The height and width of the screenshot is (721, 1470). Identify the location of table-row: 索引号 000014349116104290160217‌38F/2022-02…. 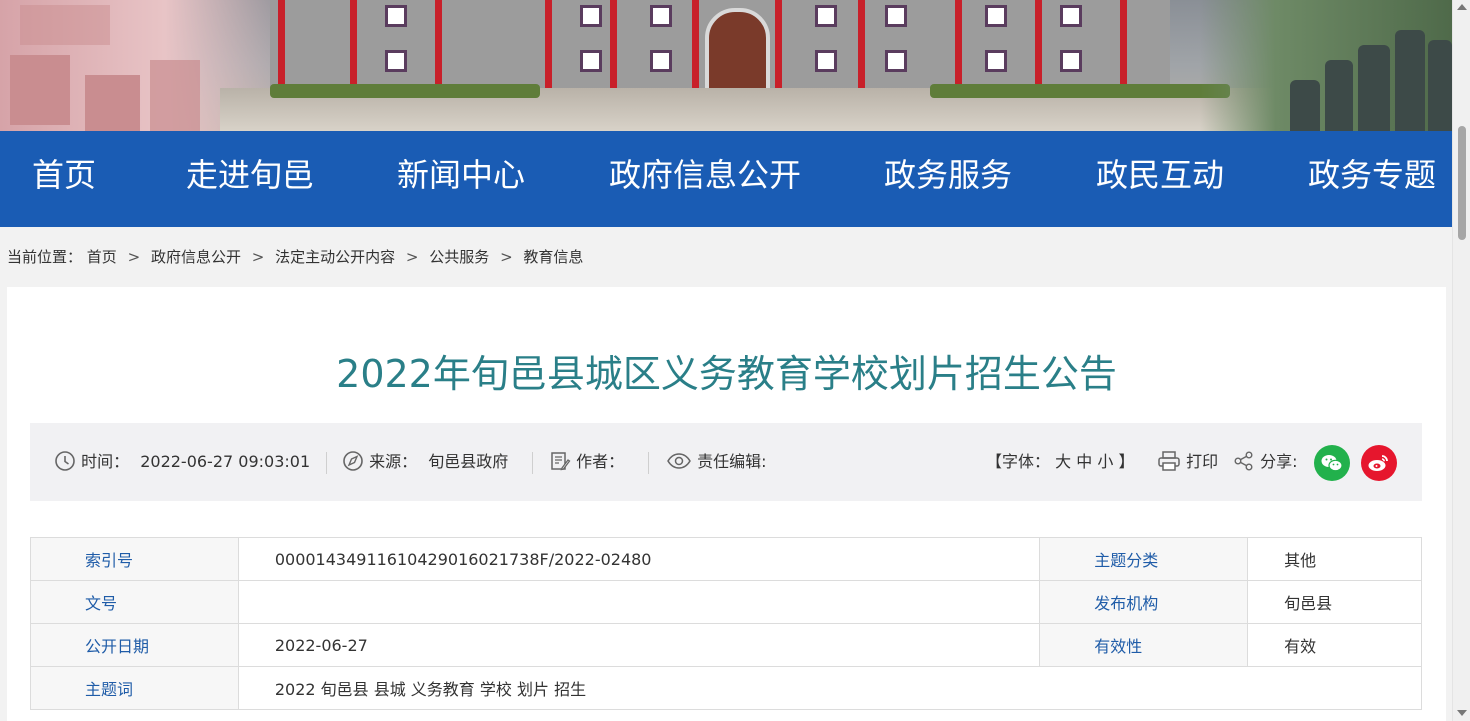
(726, 559).